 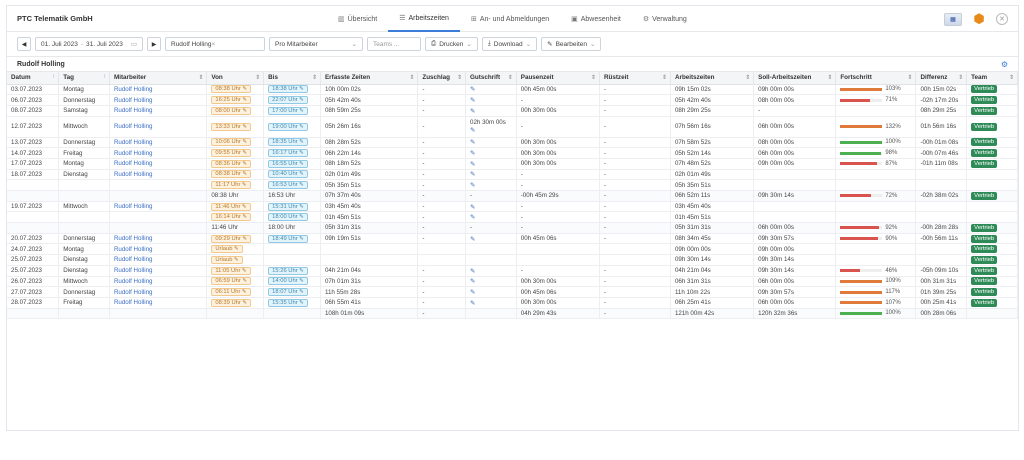 I want to click on time-von-pill: 08:36 Uhr ✎, so click(x=231, y=163).